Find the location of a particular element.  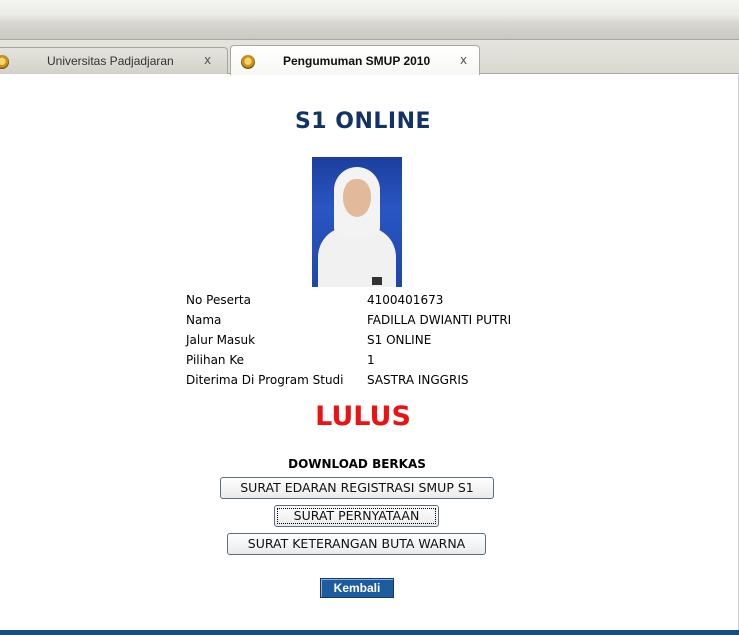

info-label: No Peserta is located at coordinates (218, 300).